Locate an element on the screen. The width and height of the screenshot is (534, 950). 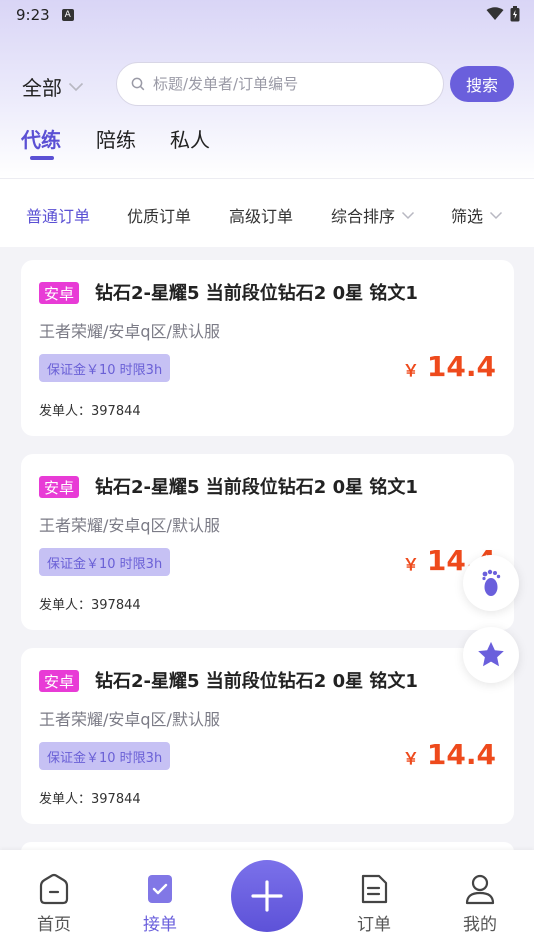
tab-boosting: 代练 is located at coordinates (41, 138).